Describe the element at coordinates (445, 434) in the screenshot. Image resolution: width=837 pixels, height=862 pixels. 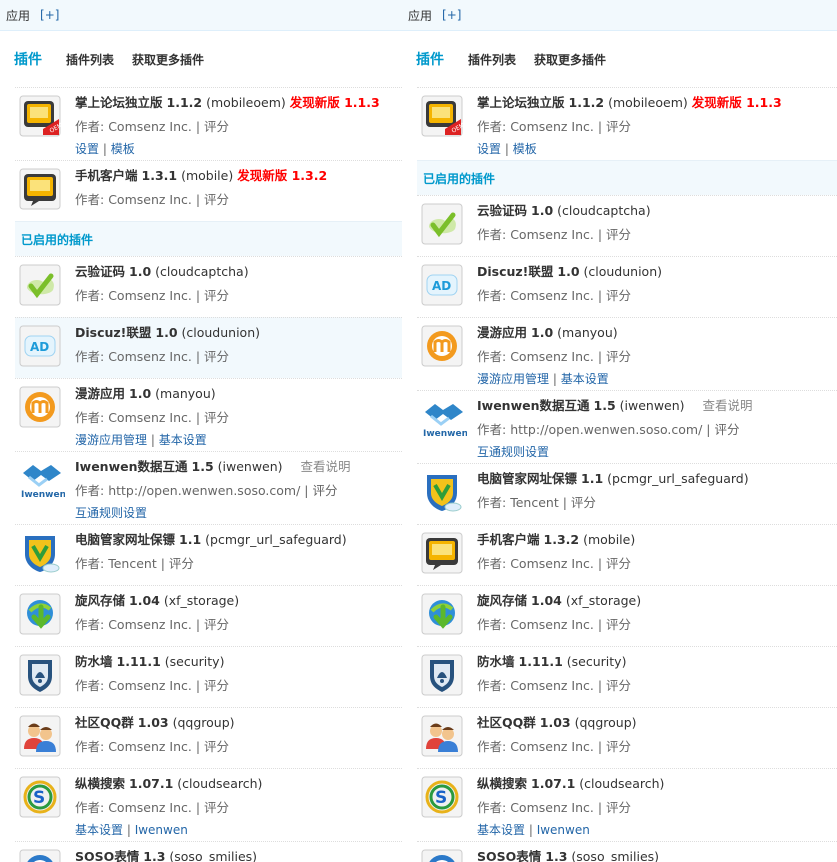
I see `svg-text: Iwenwen` at that location.